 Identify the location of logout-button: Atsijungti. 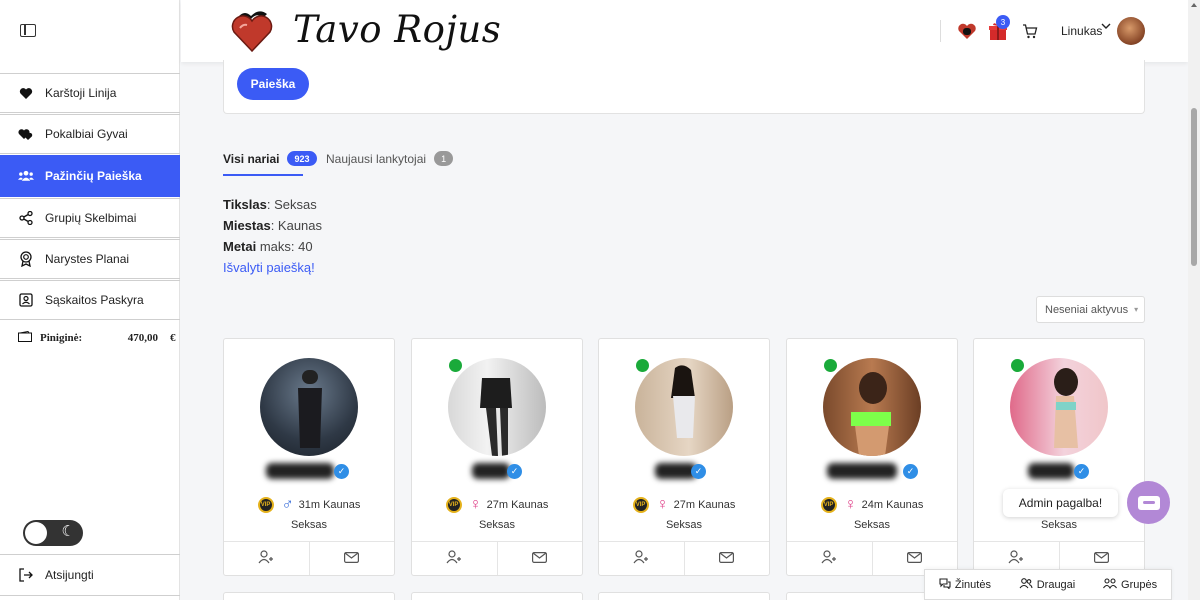
(90, 575).